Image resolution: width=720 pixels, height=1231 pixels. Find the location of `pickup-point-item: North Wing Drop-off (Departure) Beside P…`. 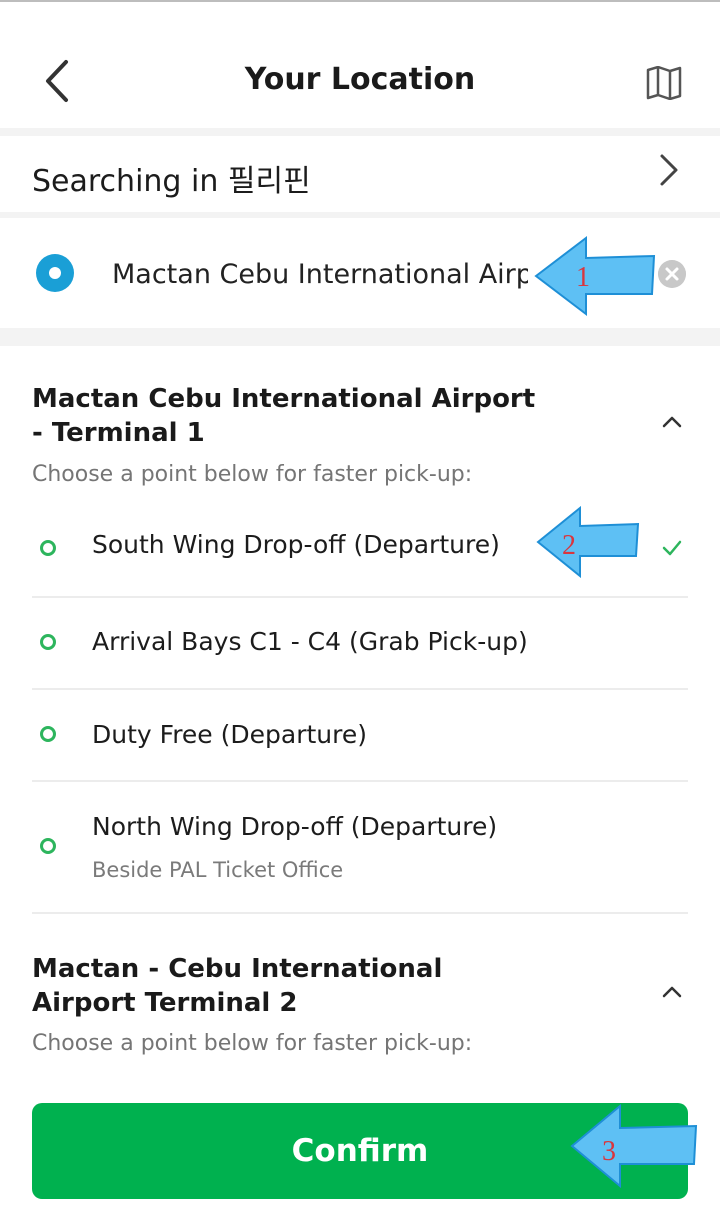

pickup-point-item: North Wing Drop-off (Departure) Beside P… is located at coordinates (360, 847).